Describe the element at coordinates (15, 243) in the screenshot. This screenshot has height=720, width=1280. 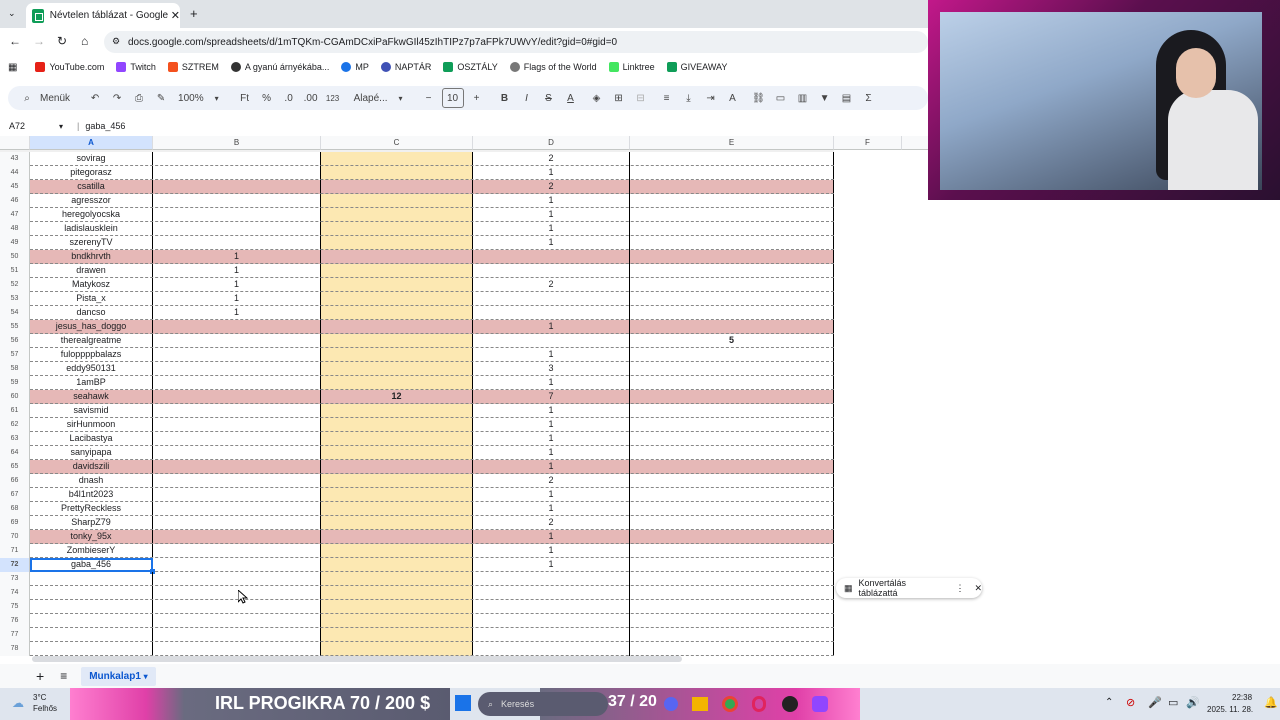
I see `row-number: 49` at that location.